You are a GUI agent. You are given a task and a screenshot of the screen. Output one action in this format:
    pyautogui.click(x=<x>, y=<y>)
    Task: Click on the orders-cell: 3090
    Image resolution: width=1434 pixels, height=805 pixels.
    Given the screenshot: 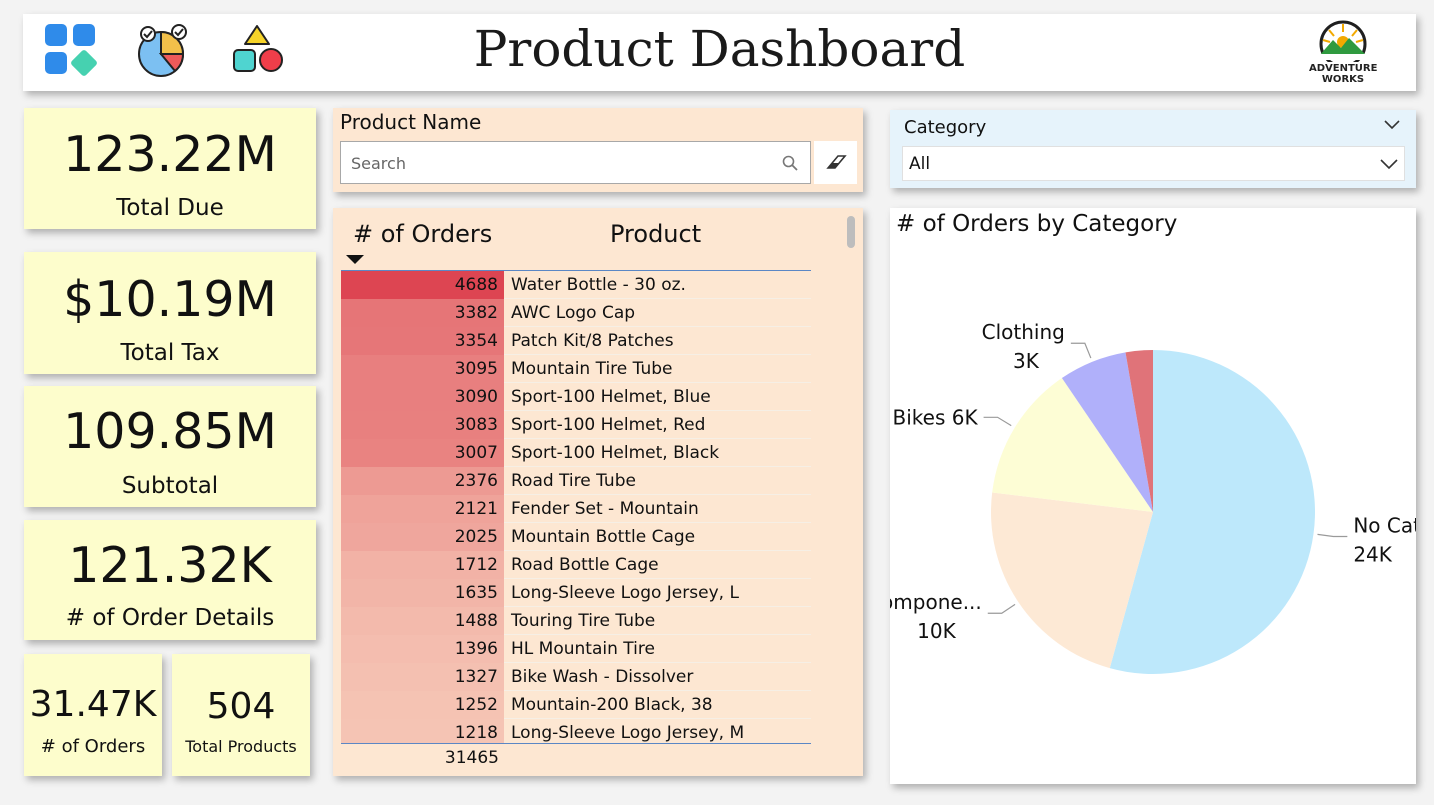 What is the action you would take?
    pyautogui.click(x=422, y=397)
    